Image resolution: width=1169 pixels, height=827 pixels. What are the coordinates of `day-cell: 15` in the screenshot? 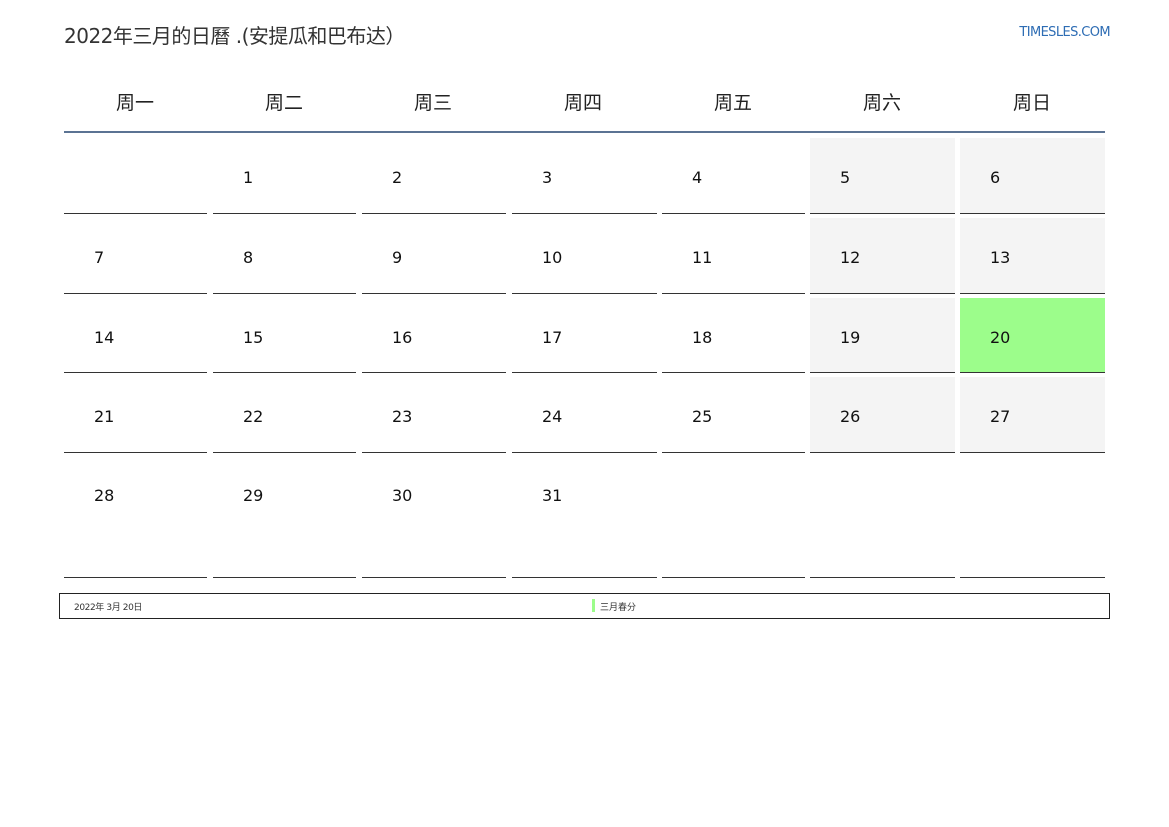 It's located at (284, 335).